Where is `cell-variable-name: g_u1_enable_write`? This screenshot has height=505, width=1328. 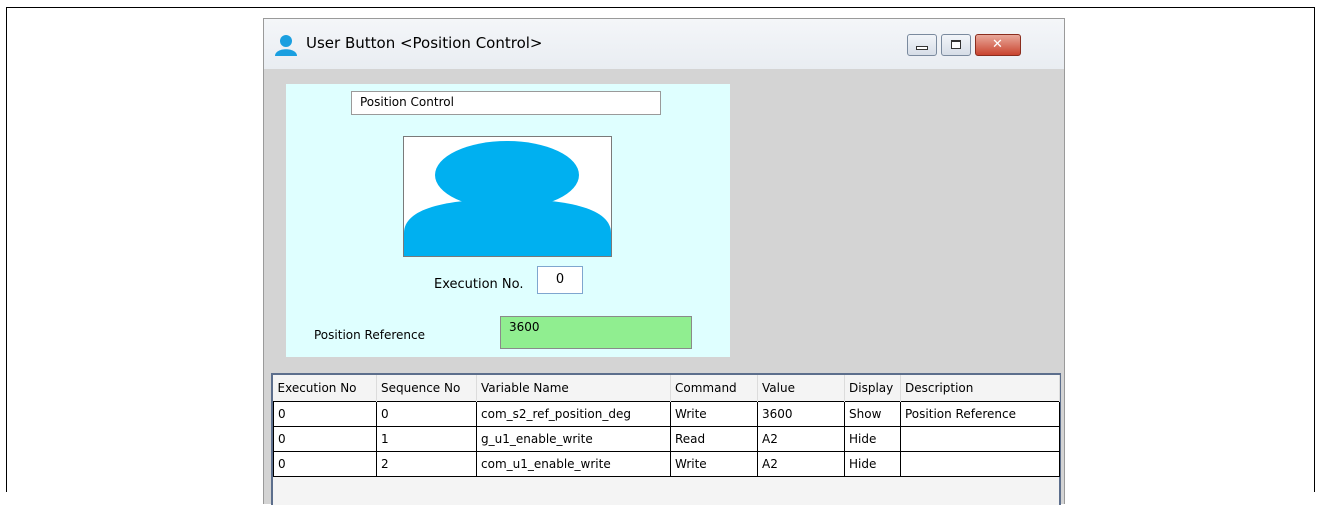 cell-variable-name: g_u1_enable_write is located at coordinates (573, 439).